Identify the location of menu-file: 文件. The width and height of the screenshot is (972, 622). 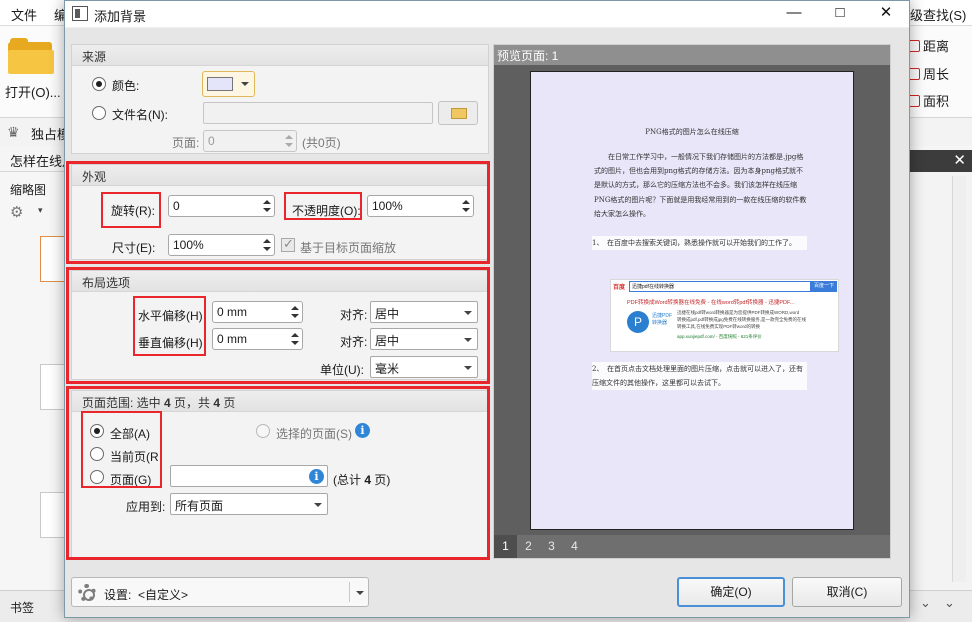
(24, 14).